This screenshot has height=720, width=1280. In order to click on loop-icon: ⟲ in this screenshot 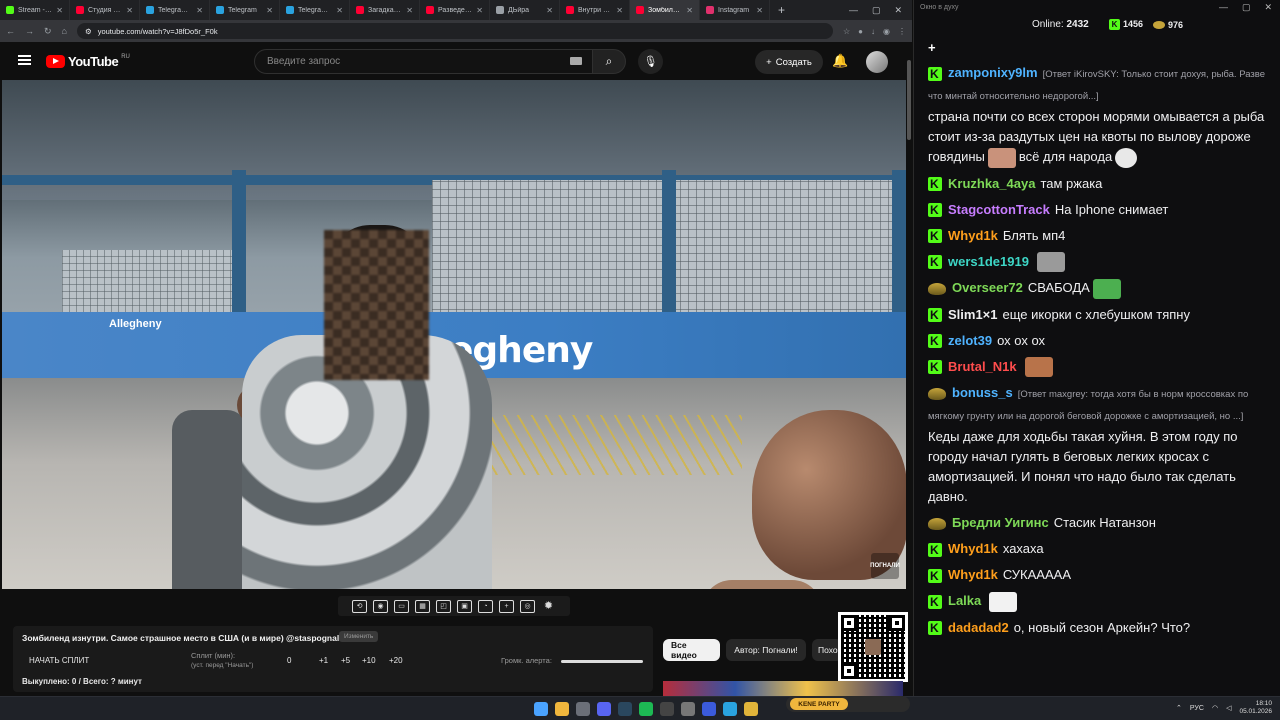, I will do `click(359, 606)`.